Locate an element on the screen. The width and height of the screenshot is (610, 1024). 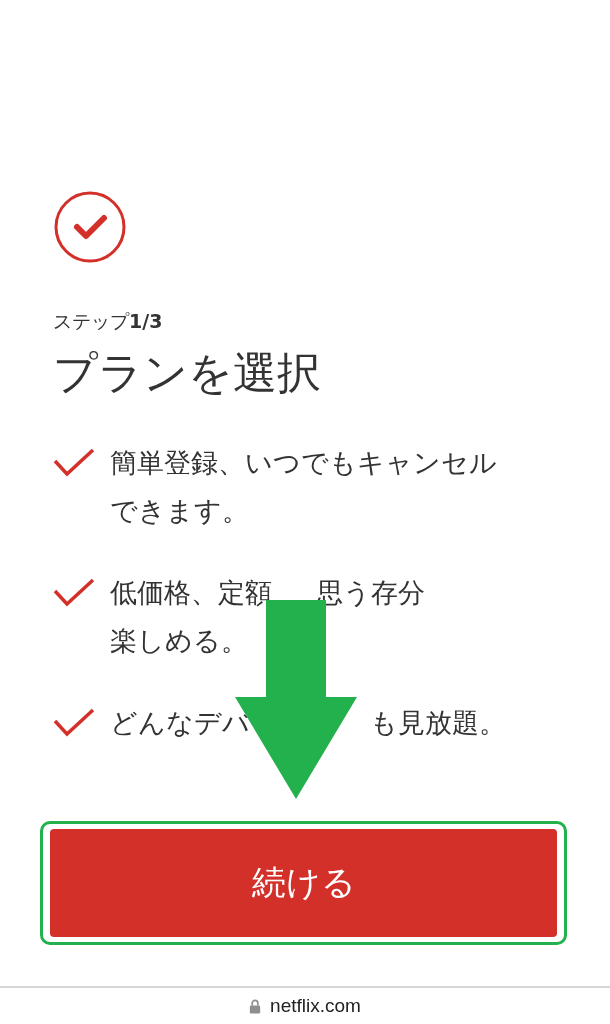
feature-text: できます。 is located at coordinates (179, 511).